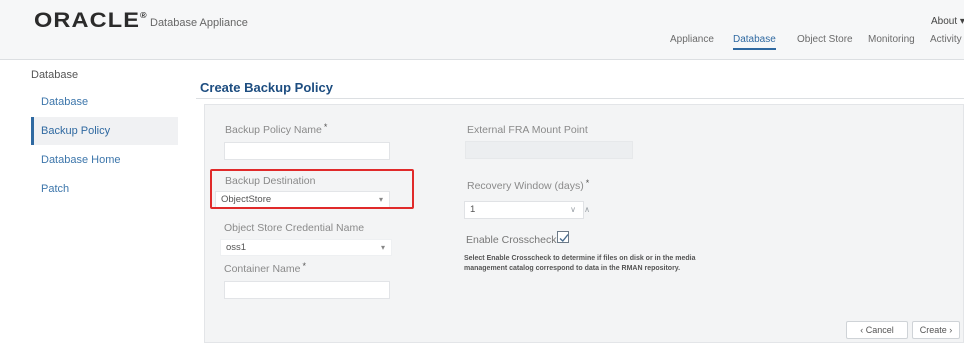 The width and height of the screenshot is (964, 356). Describe the element at coordinates (294, 228) in the screenshot. I see `credential-name-label: Object Store Credential Name` at that location.